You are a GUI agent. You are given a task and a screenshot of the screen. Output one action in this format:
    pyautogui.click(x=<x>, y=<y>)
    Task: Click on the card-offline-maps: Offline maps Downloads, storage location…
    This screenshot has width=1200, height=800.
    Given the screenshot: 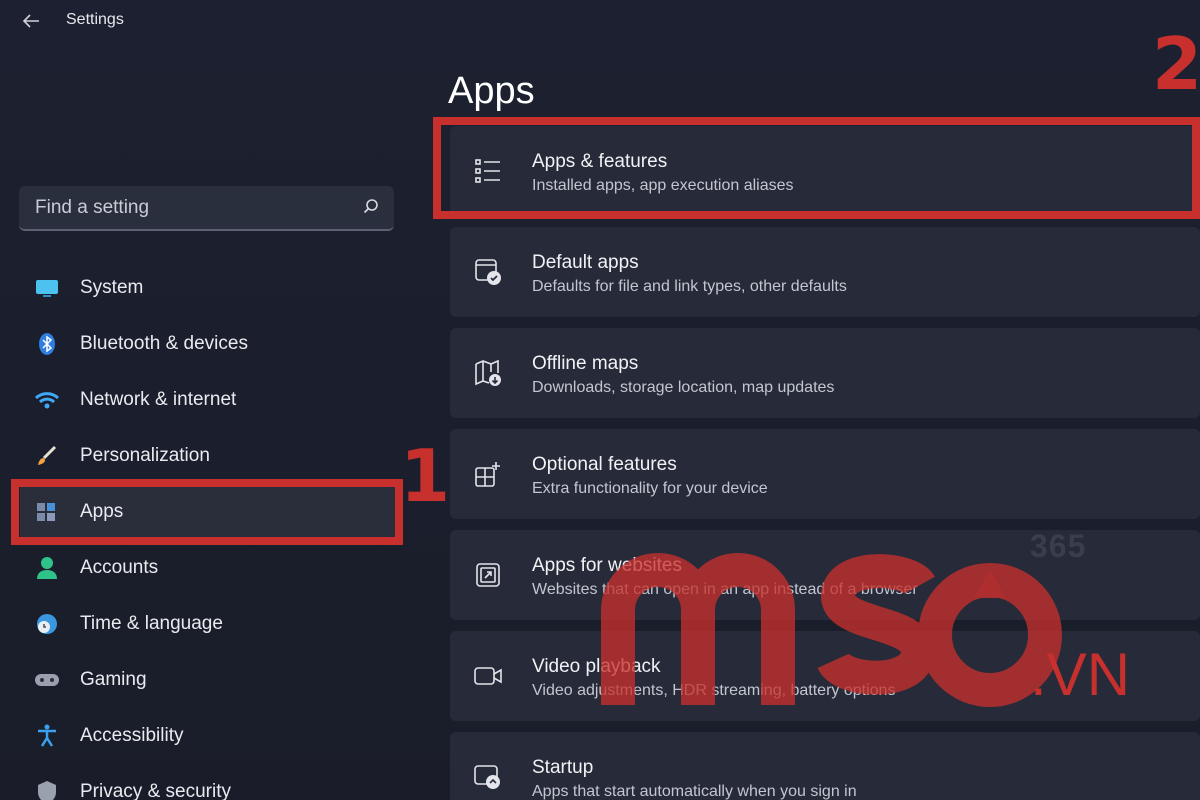 What is the action you would take?
    pyautogui.click(x=825, y=373)
    